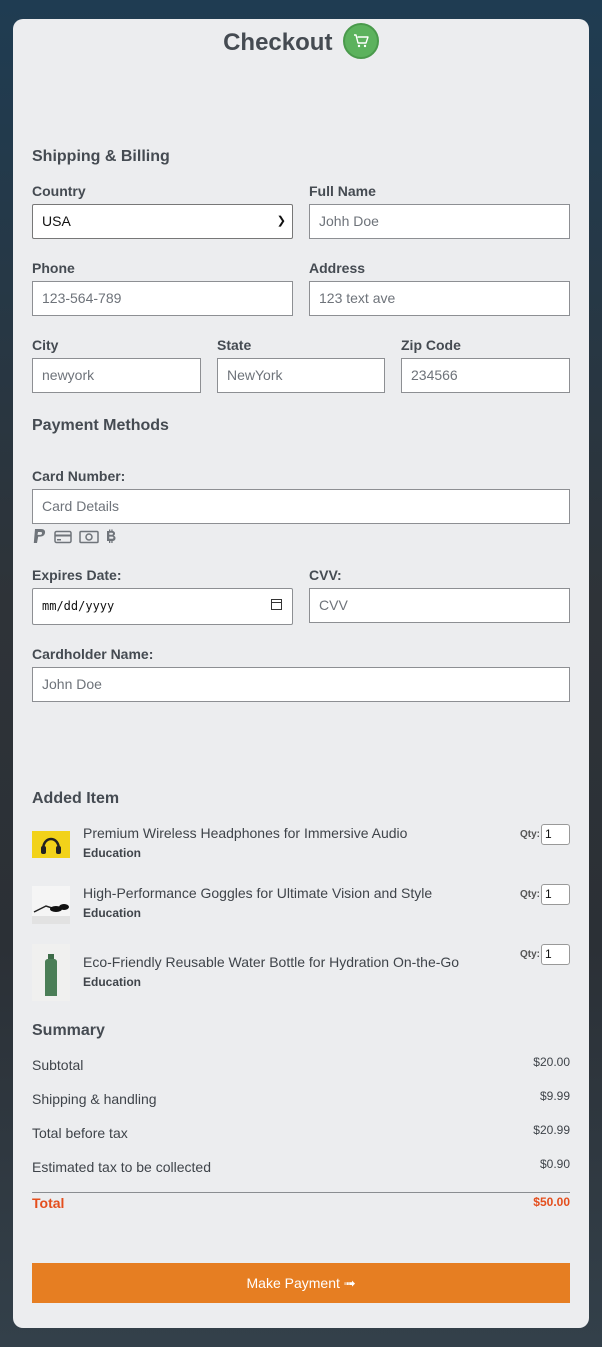 The width and height of the screenshot is (602, 1347). I want to click on full-name-input: Johh Doe, so click(439, 221).